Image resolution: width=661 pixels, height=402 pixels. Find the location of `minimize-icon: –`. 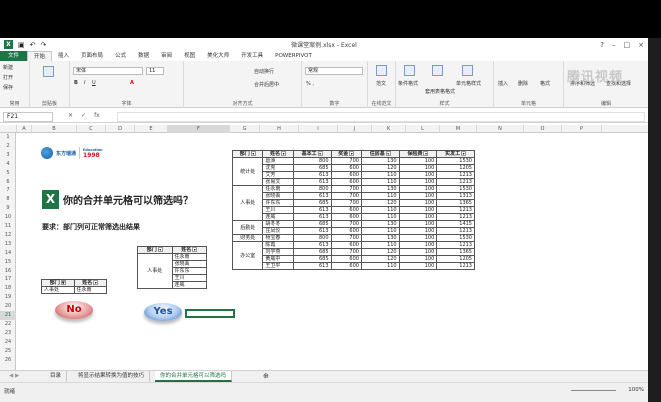

minimize-icon: – is located at coordinates (614, 45).